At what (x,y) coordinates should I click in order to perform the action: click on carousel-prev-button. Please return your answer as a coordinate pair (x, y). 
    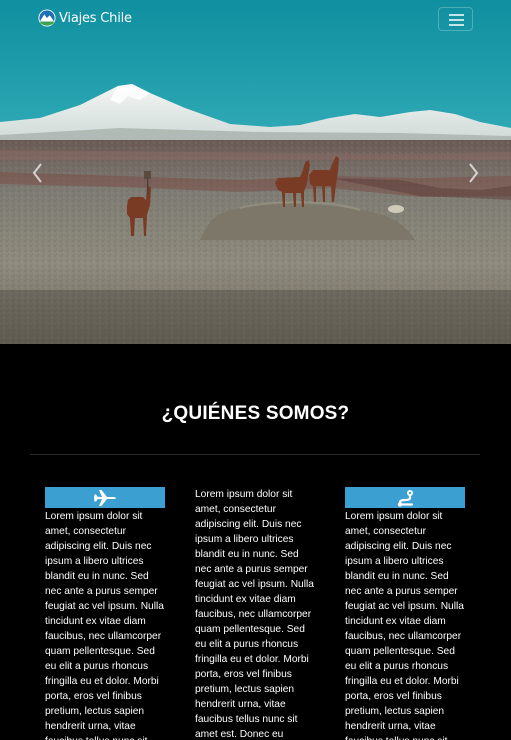
    Looking at the image, I should click on (38, 173).